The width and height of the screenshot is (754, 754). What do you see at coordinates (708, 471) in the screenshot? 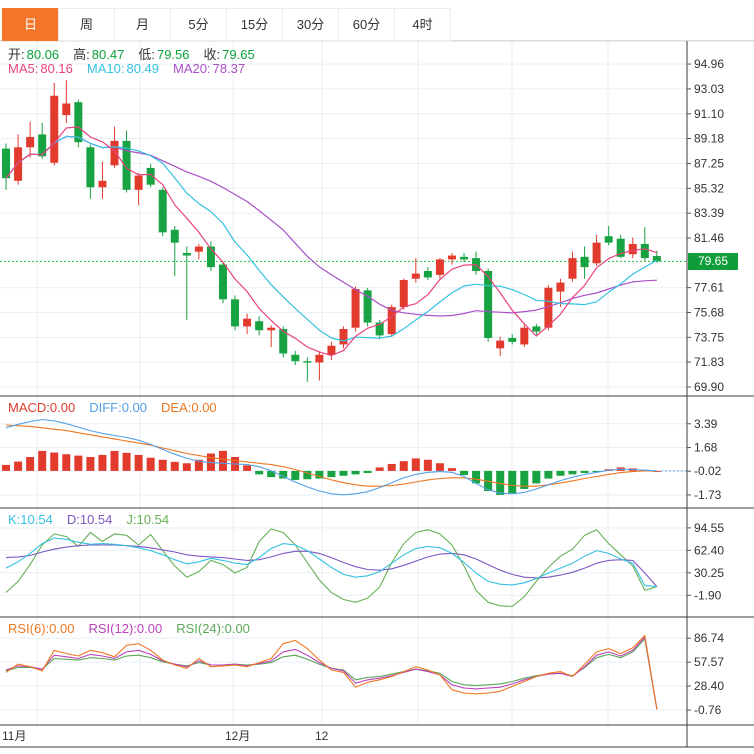
I see `svg-text: -0.02` at bounding box center [708, 471].